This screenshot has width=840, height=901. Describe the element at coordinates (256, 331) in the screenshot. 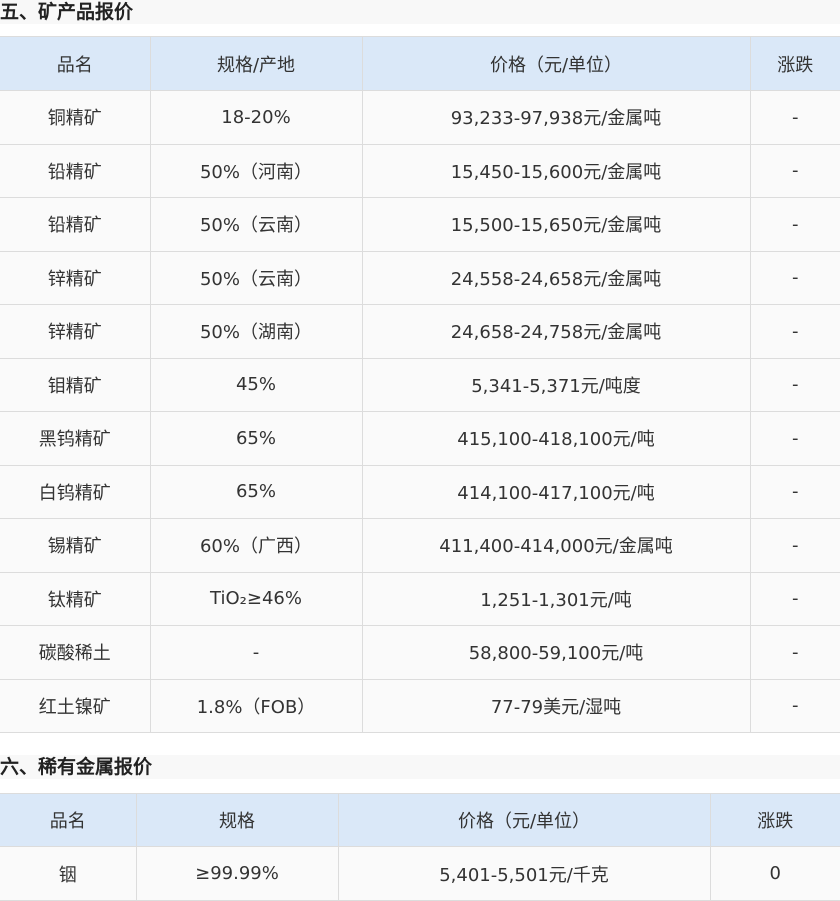

I see `cell-spec: 50%（湖南）` at that location.